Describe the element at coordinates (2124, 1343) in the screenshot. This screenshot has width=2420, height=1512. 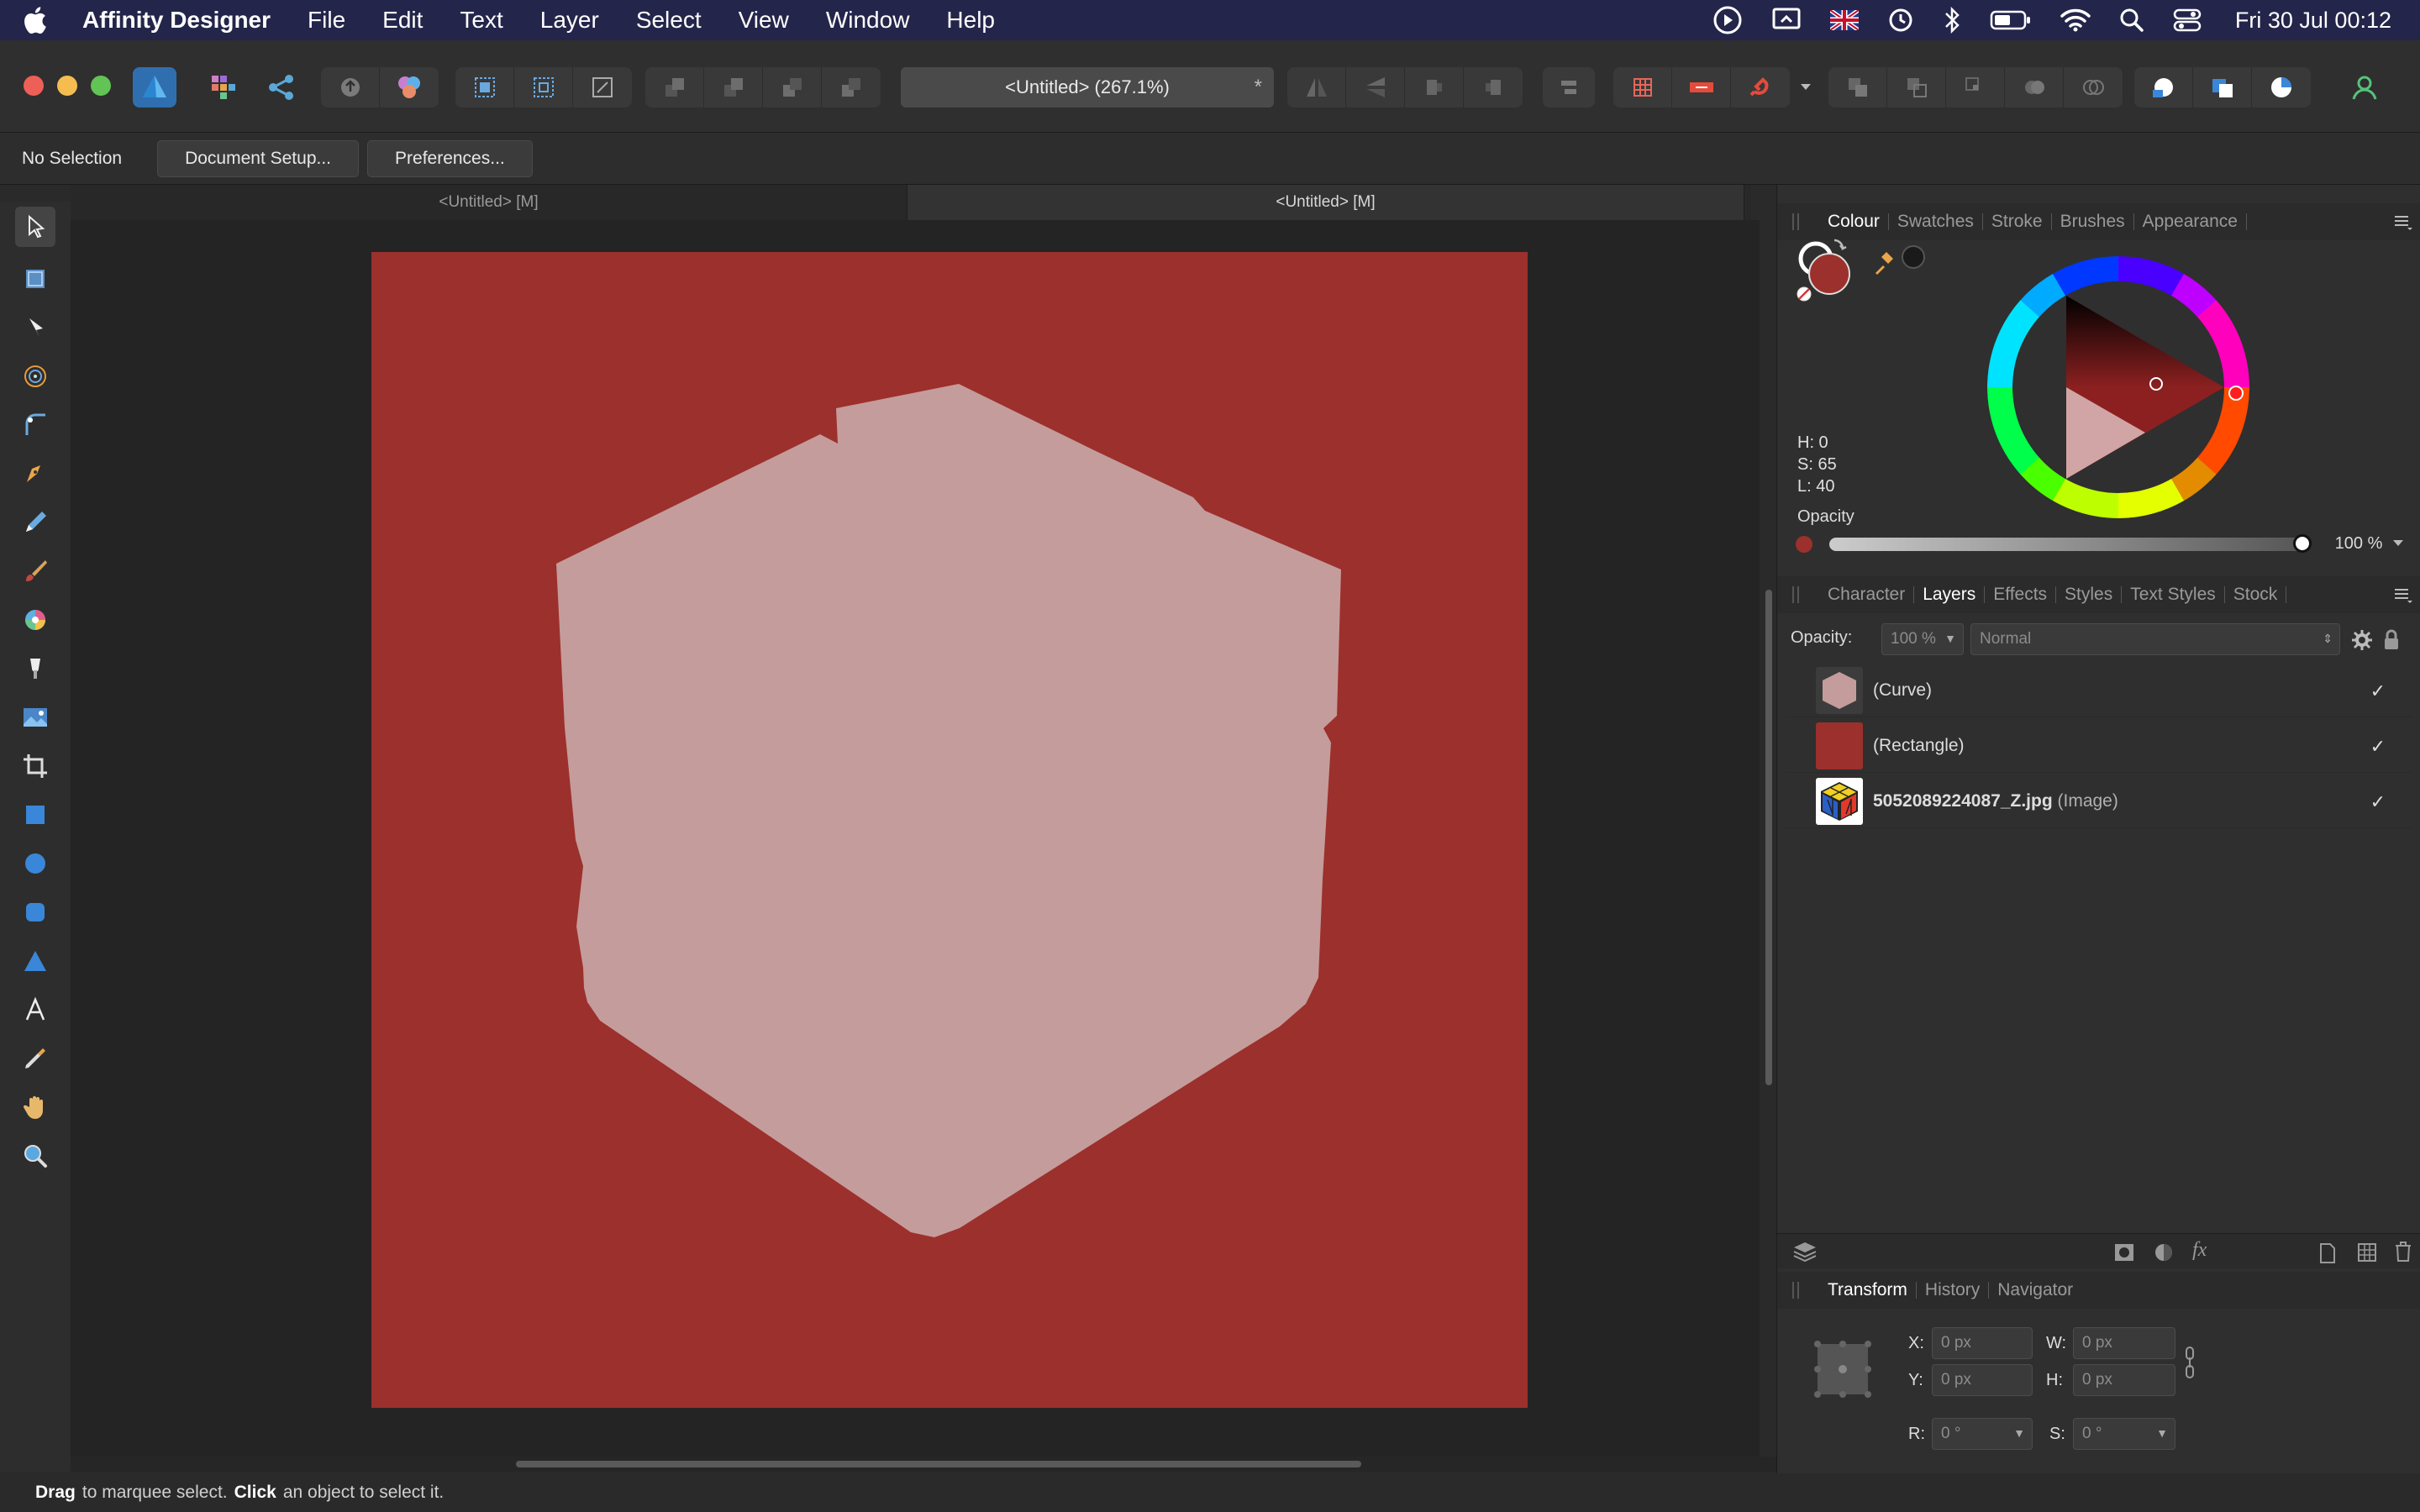
I see `w-field: 0 px` at that location.